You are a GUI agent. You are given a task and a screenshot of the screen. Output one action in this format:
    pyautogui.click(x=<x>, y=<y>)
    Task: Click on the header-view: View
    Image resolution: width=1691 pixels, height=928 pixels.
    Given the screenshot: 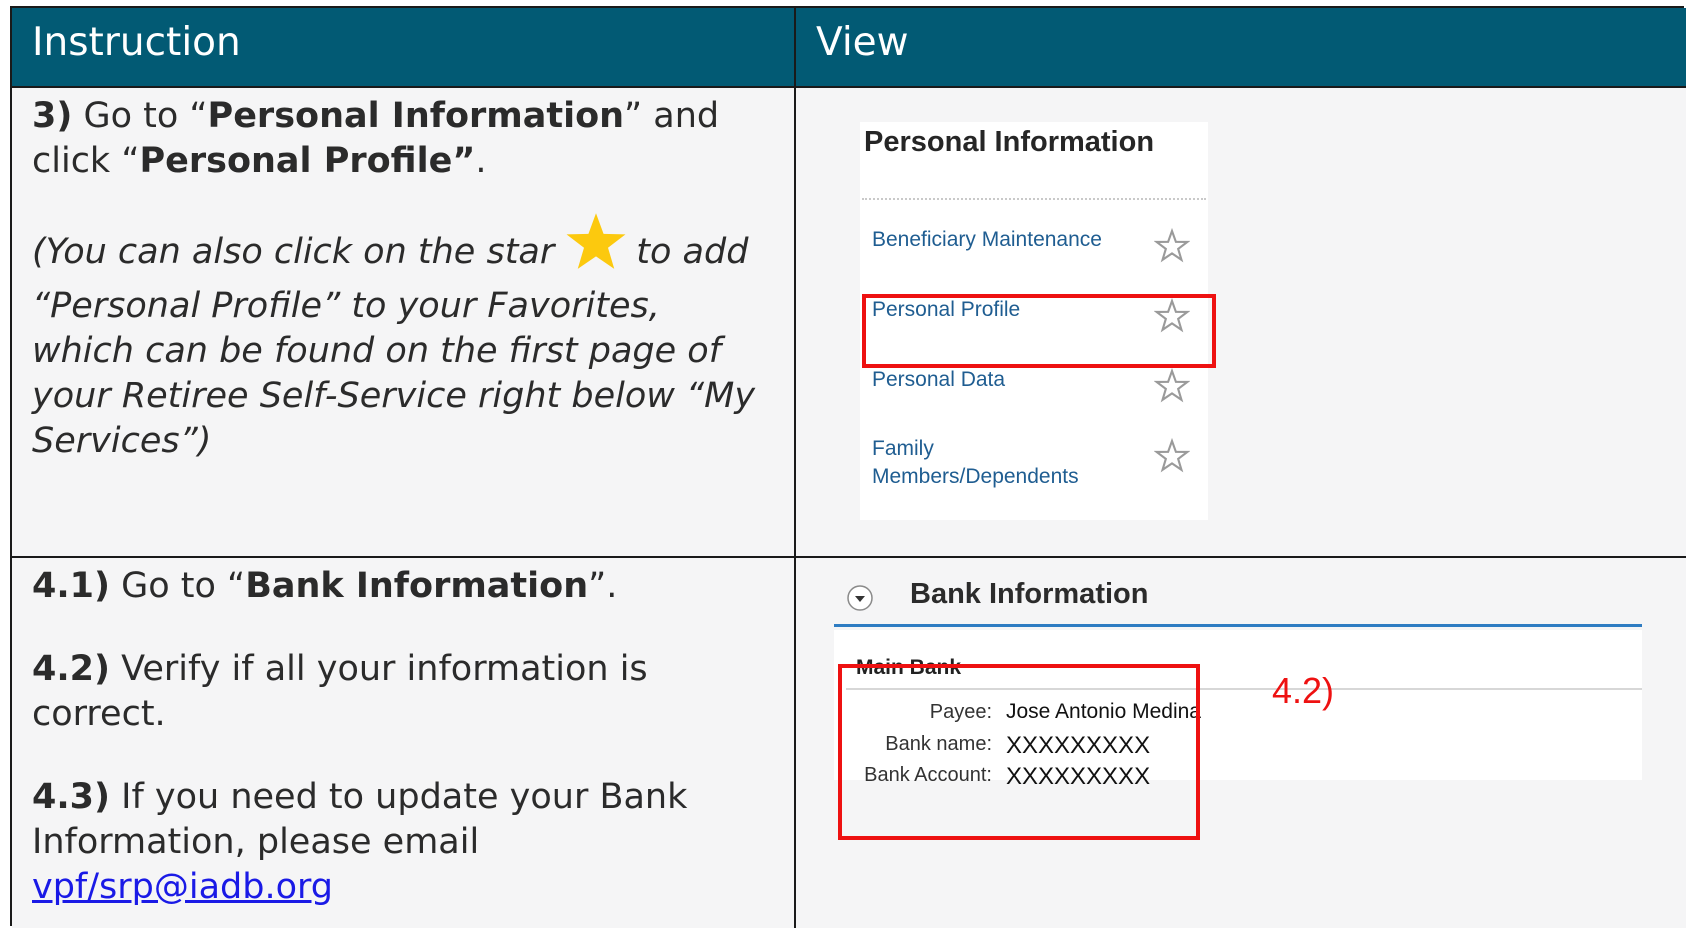 What is the action you would take?
    pyautogui.click(x=1241, y=48)
    